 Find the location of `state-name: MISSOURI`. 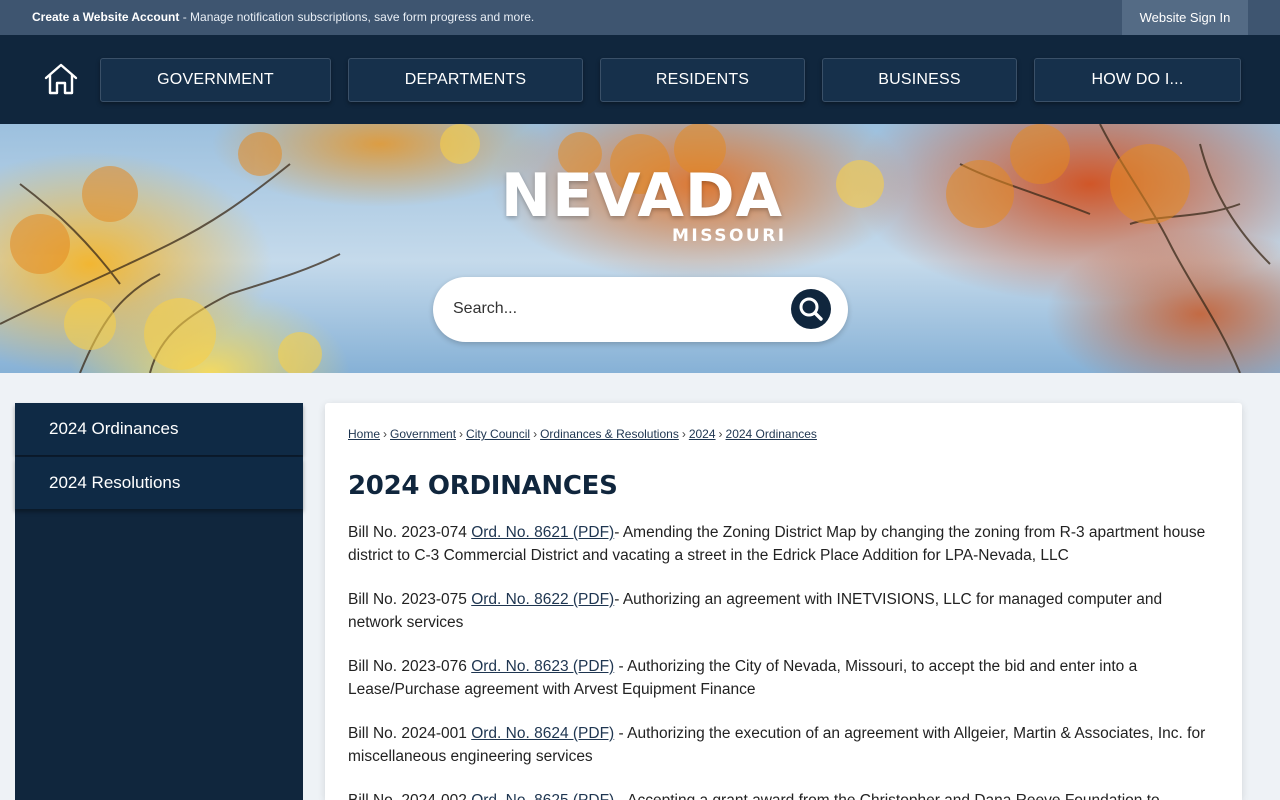

state-name: MISSOURI is located at coordinates (729, 236).